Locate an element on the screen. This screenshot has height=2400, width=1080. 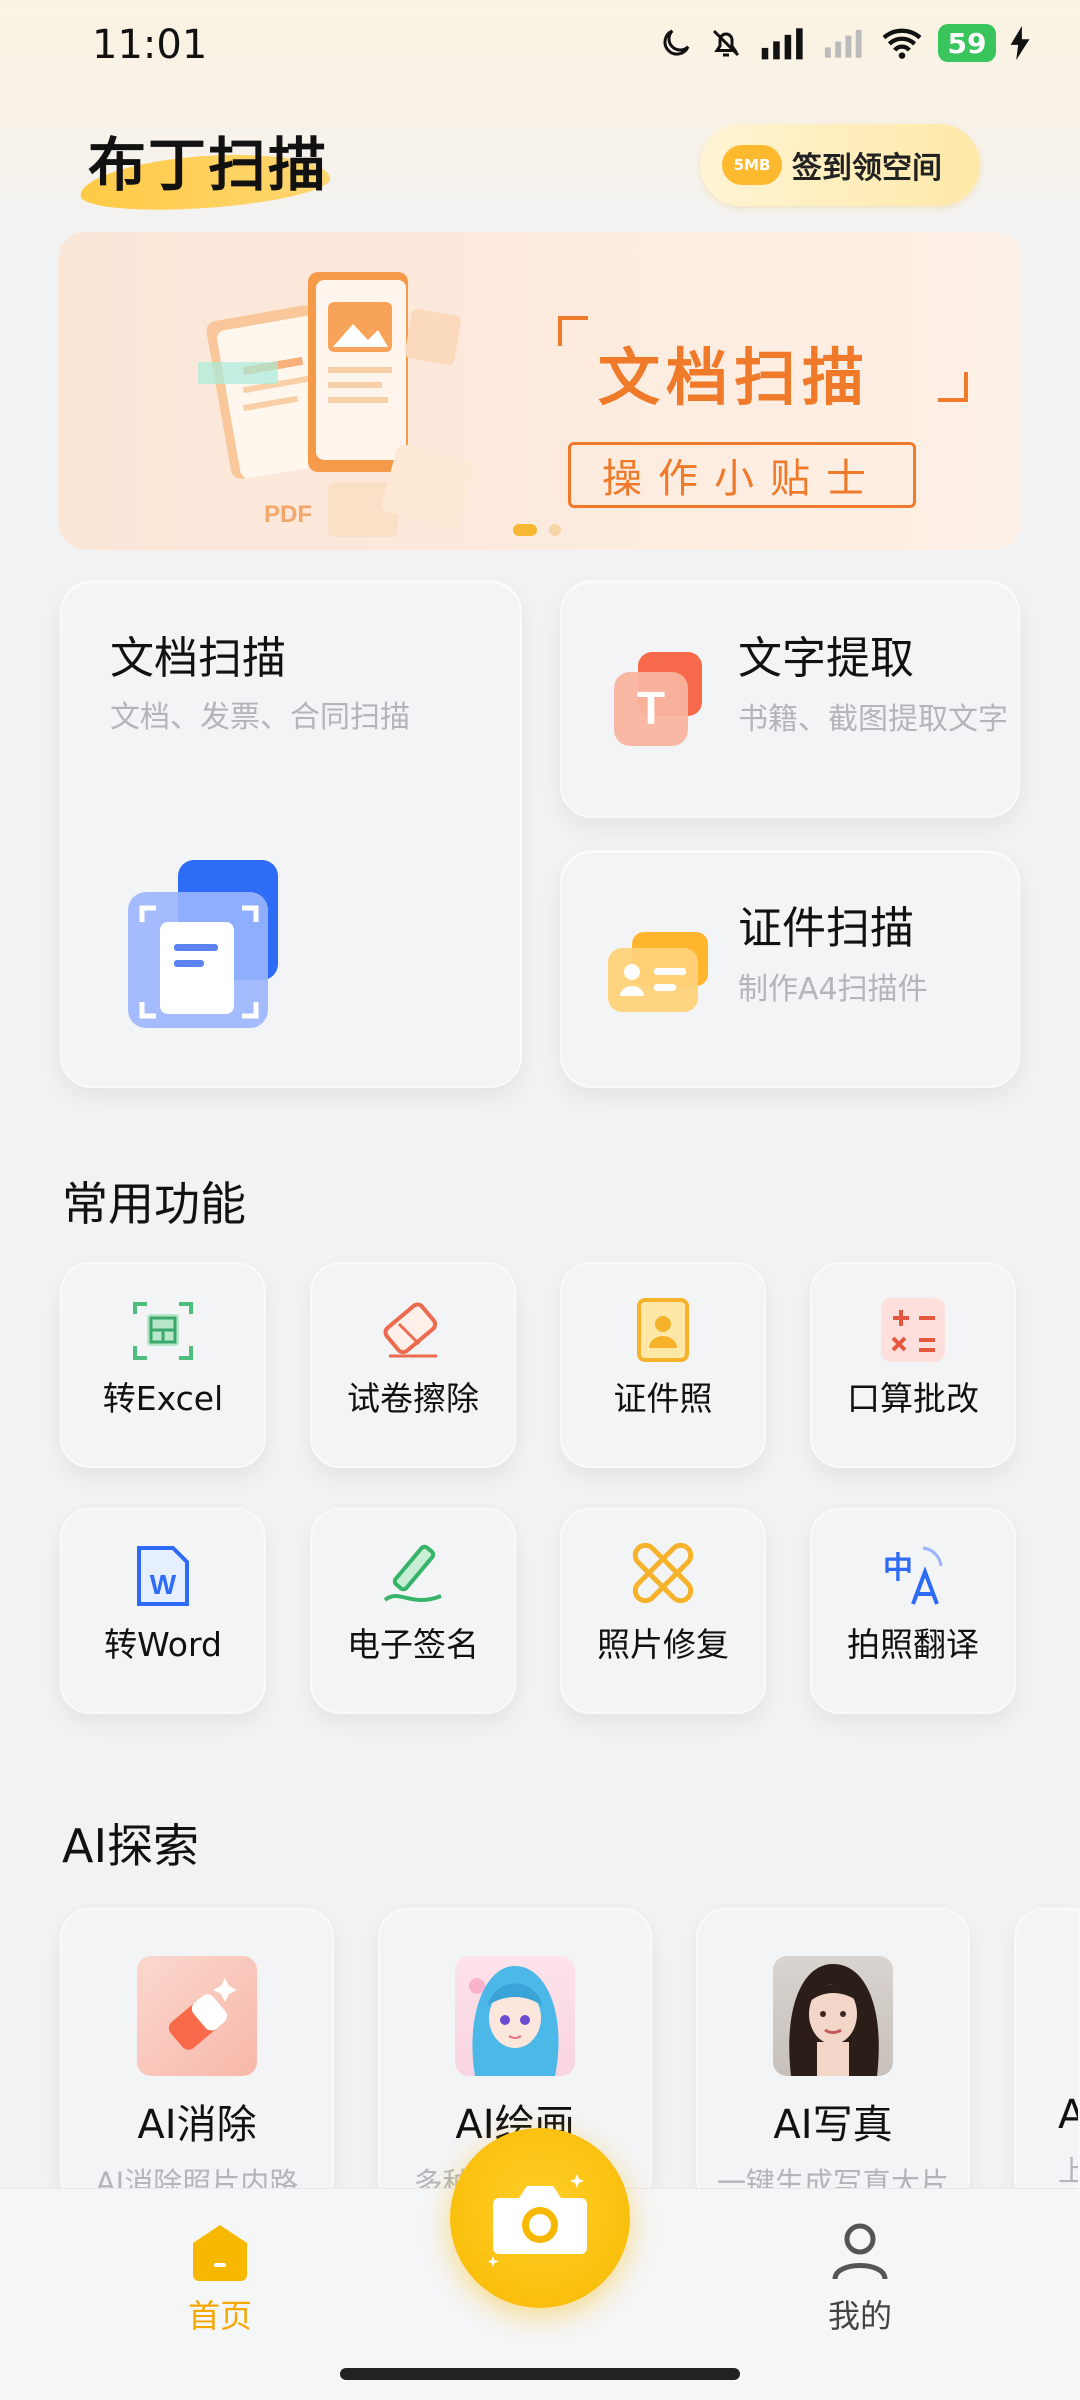
ai-partial-title: A is located at coordinates (1068, 2115).